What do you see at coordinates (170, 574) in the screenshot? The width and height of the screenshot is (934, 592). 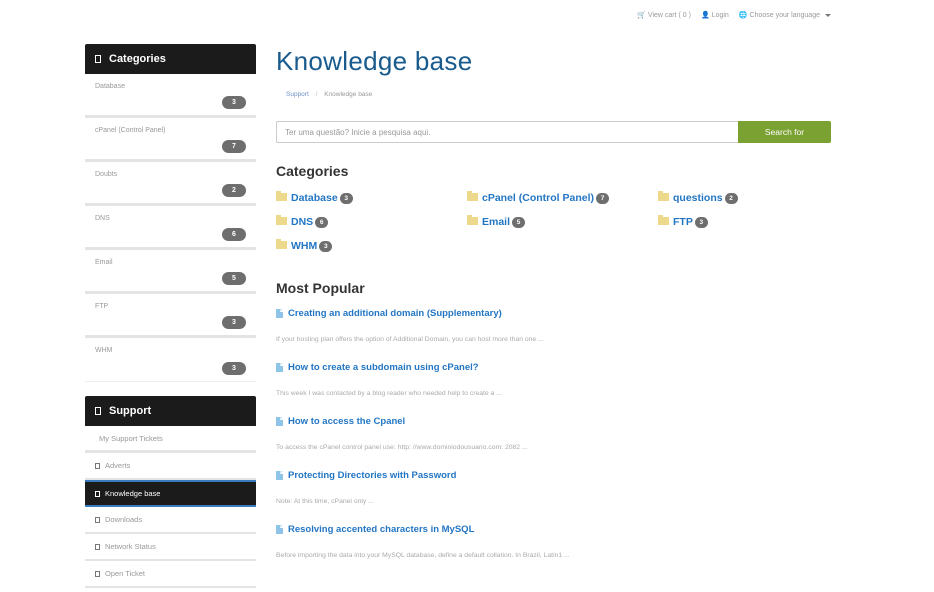 I see `support-menu-item: Open Ticket` at bounding box center [170, 574].